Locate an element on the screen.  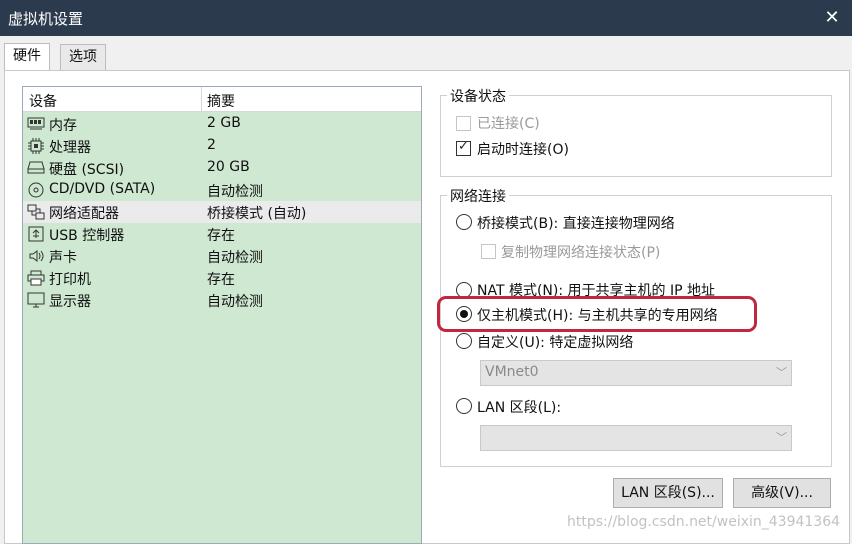
network-adapter-icon is located at coordinates (36, 212).